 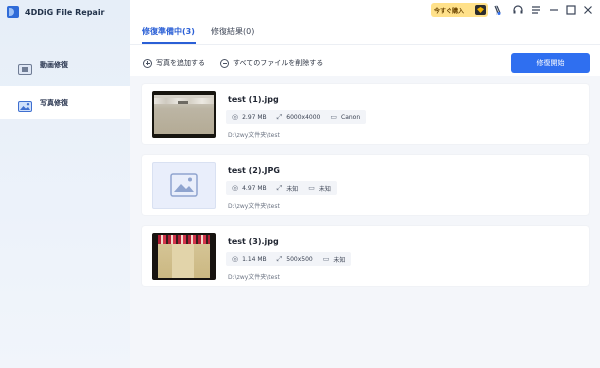 I want to click on buy-now-label: 今すぐ購入, so click(x=449, y=11).